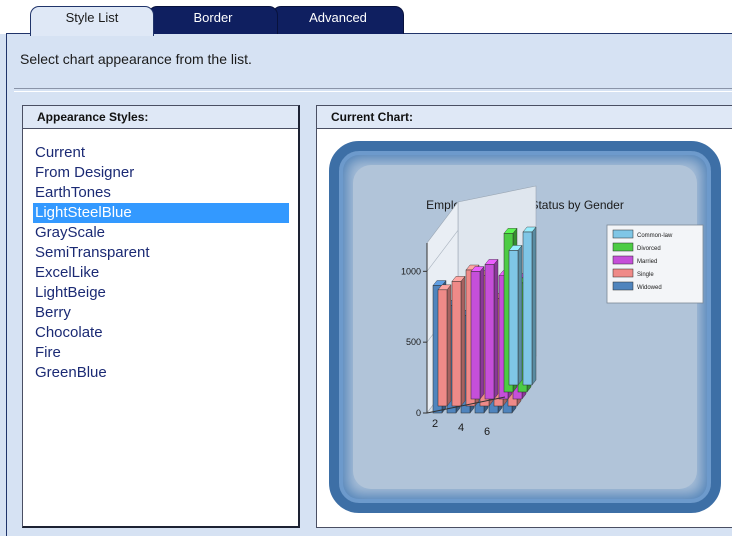 The width and height of the screenshot is (732, 536). I want to click on style-list-item: LightBeige, so click(161, 293).